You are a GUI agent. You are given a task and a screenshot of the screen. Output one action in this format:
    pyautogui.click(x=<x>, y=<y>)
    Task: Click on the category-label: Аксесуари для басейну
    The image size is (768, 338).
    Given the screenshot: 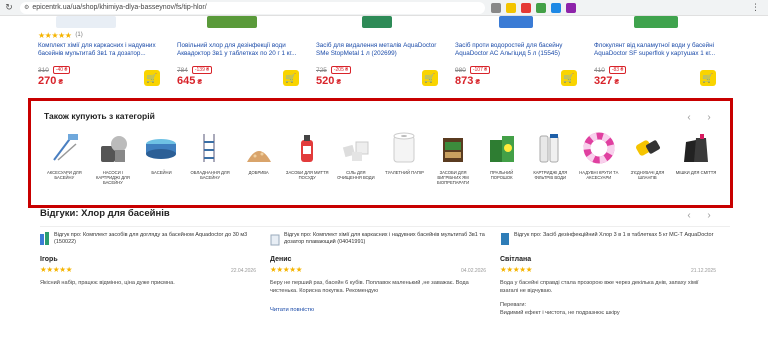 What is the action you would take?
    pyautogui.click(x=64, y=175)
    